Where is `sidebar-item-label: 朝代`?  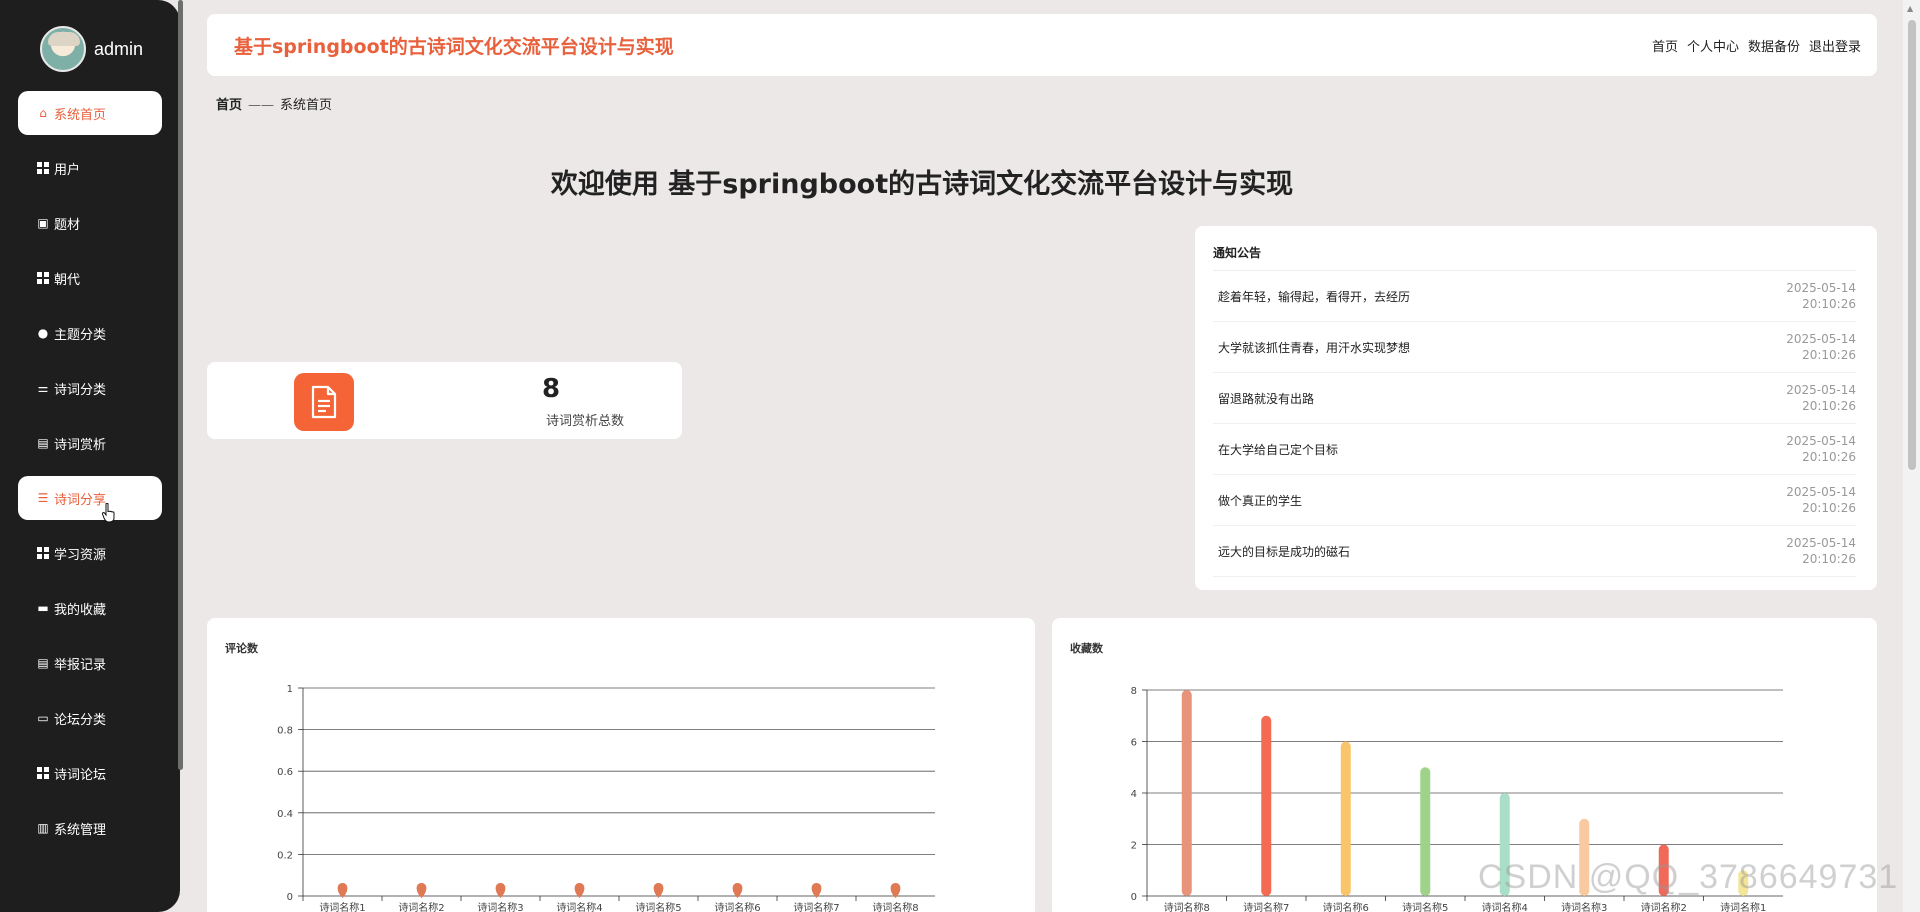
sidebar-item-label: 朝代 is located at coordinates (67, 280).